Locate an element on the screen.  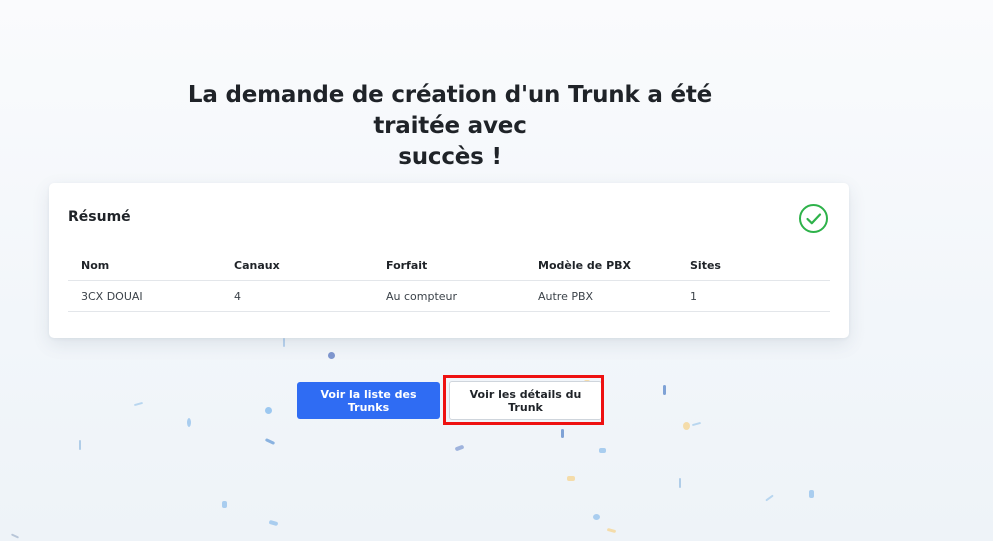
table-header-row: Nom Canaux Forfait Modèle de PBX Sites is located at coordinates (449, 266).